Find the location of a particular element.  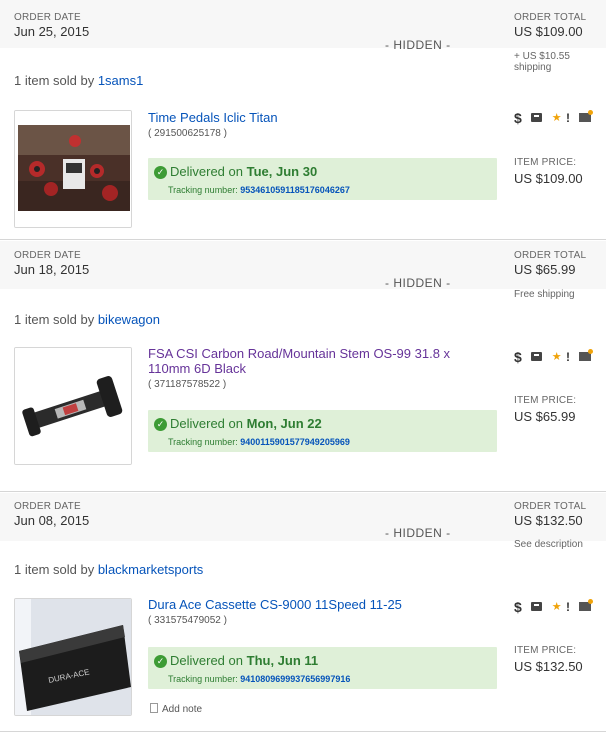

shipping-cost: Free shipping is located at coordinates (544, 294).